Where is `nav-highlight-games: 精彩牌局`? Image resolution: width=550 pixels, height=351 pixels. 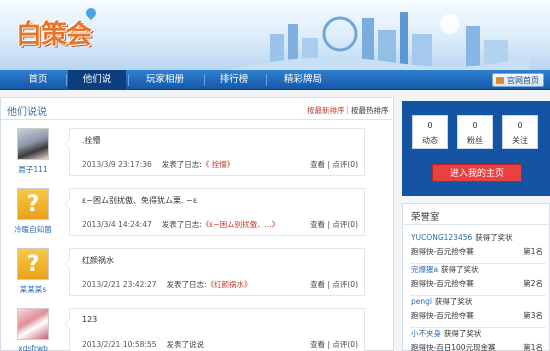 nav-highlight-games: 精彩牌局 is located at coordinates (303, 80).